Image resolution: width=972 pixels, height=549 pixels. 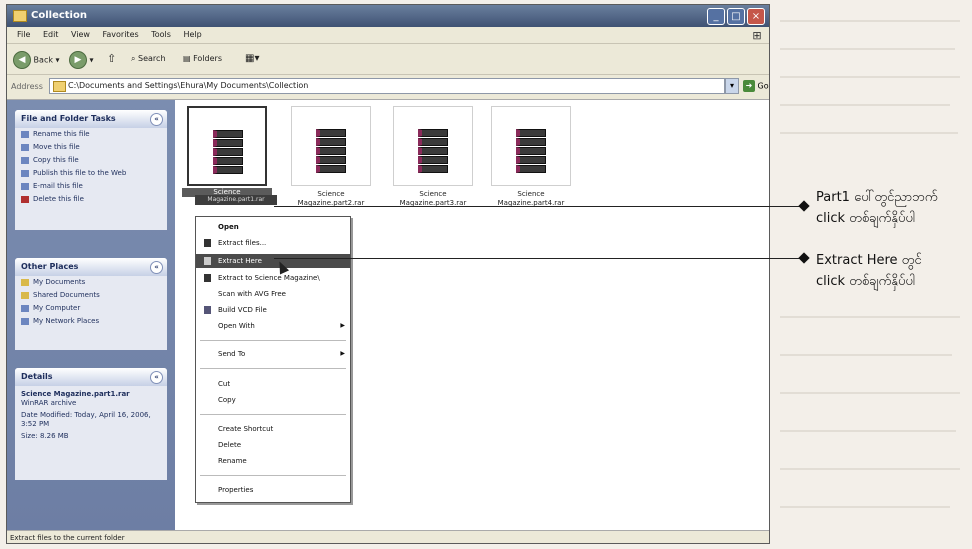 What do you see at coordinates (763, 86) in the screenshot?
I see `go-label: Go` at bounding box center [763, 86].